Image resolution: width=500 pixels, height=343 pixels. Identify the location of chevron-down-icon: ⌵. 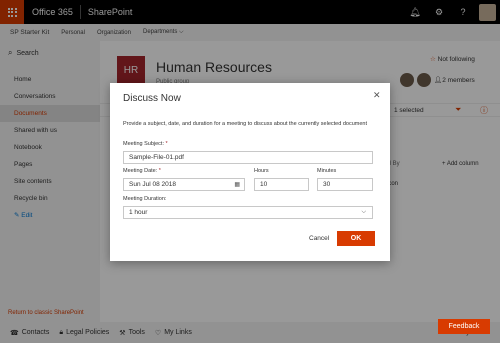
(363, 212).